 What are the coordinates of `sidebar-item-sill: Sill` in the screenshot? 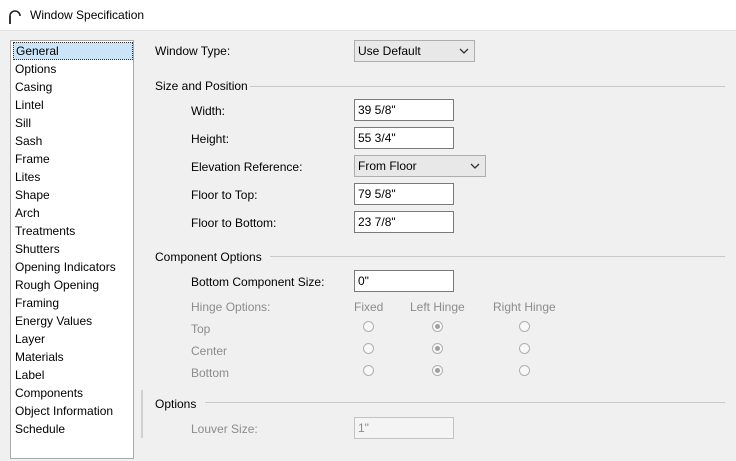 It's located at (23, 123).